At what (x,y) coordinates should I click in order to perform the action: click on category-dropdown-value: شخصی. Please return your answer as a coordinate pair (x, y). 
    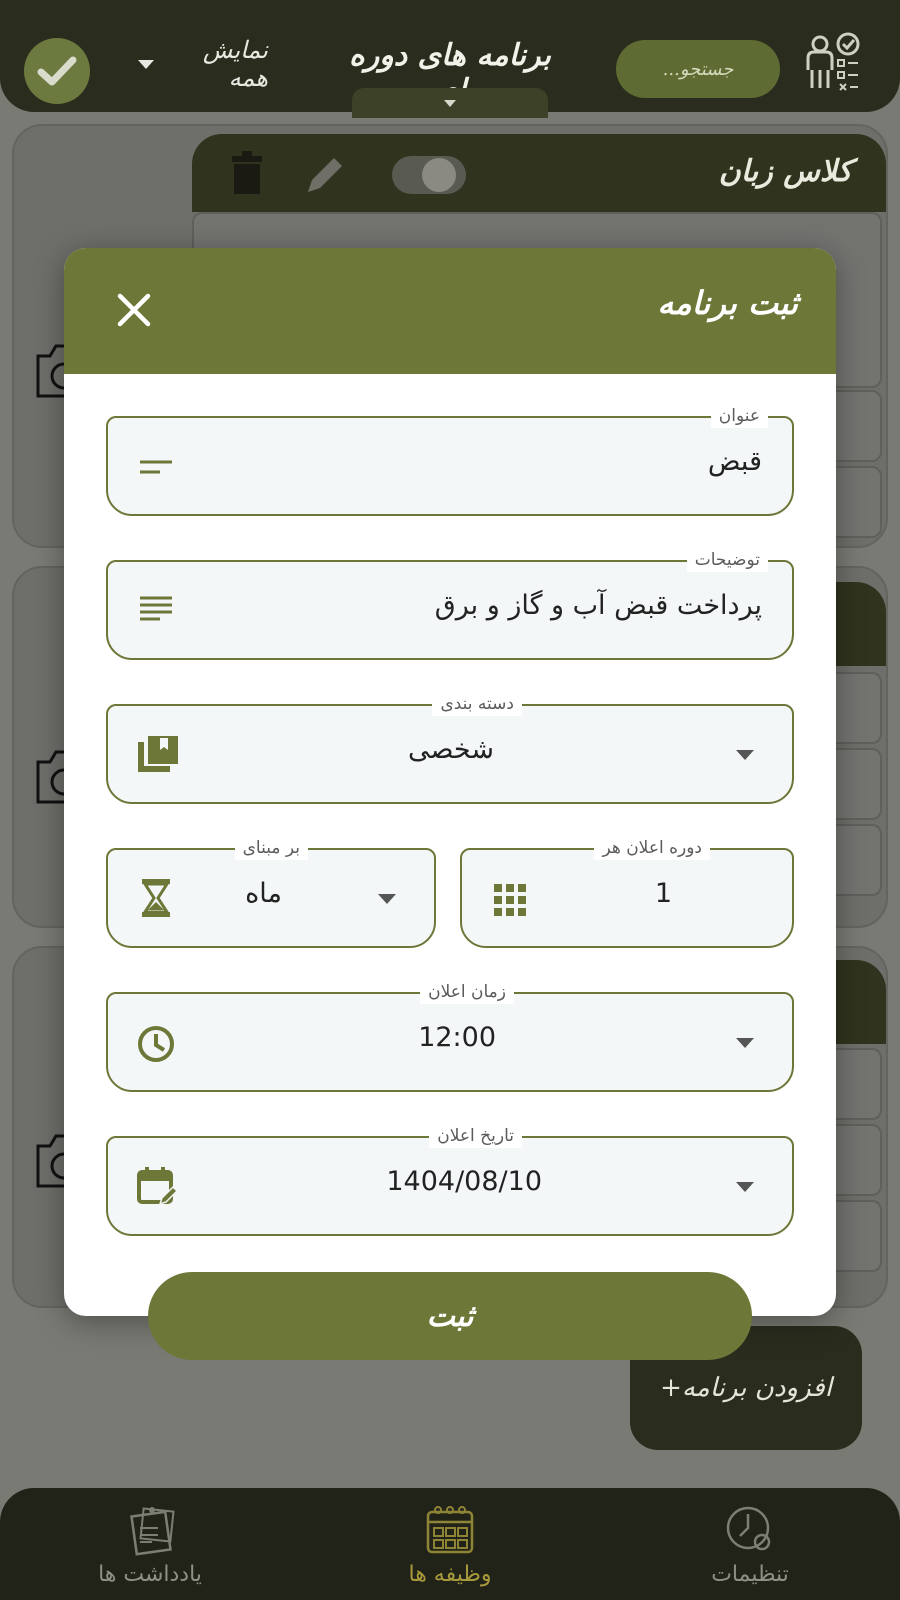
    Looking at the image, I should click on (451, 749).